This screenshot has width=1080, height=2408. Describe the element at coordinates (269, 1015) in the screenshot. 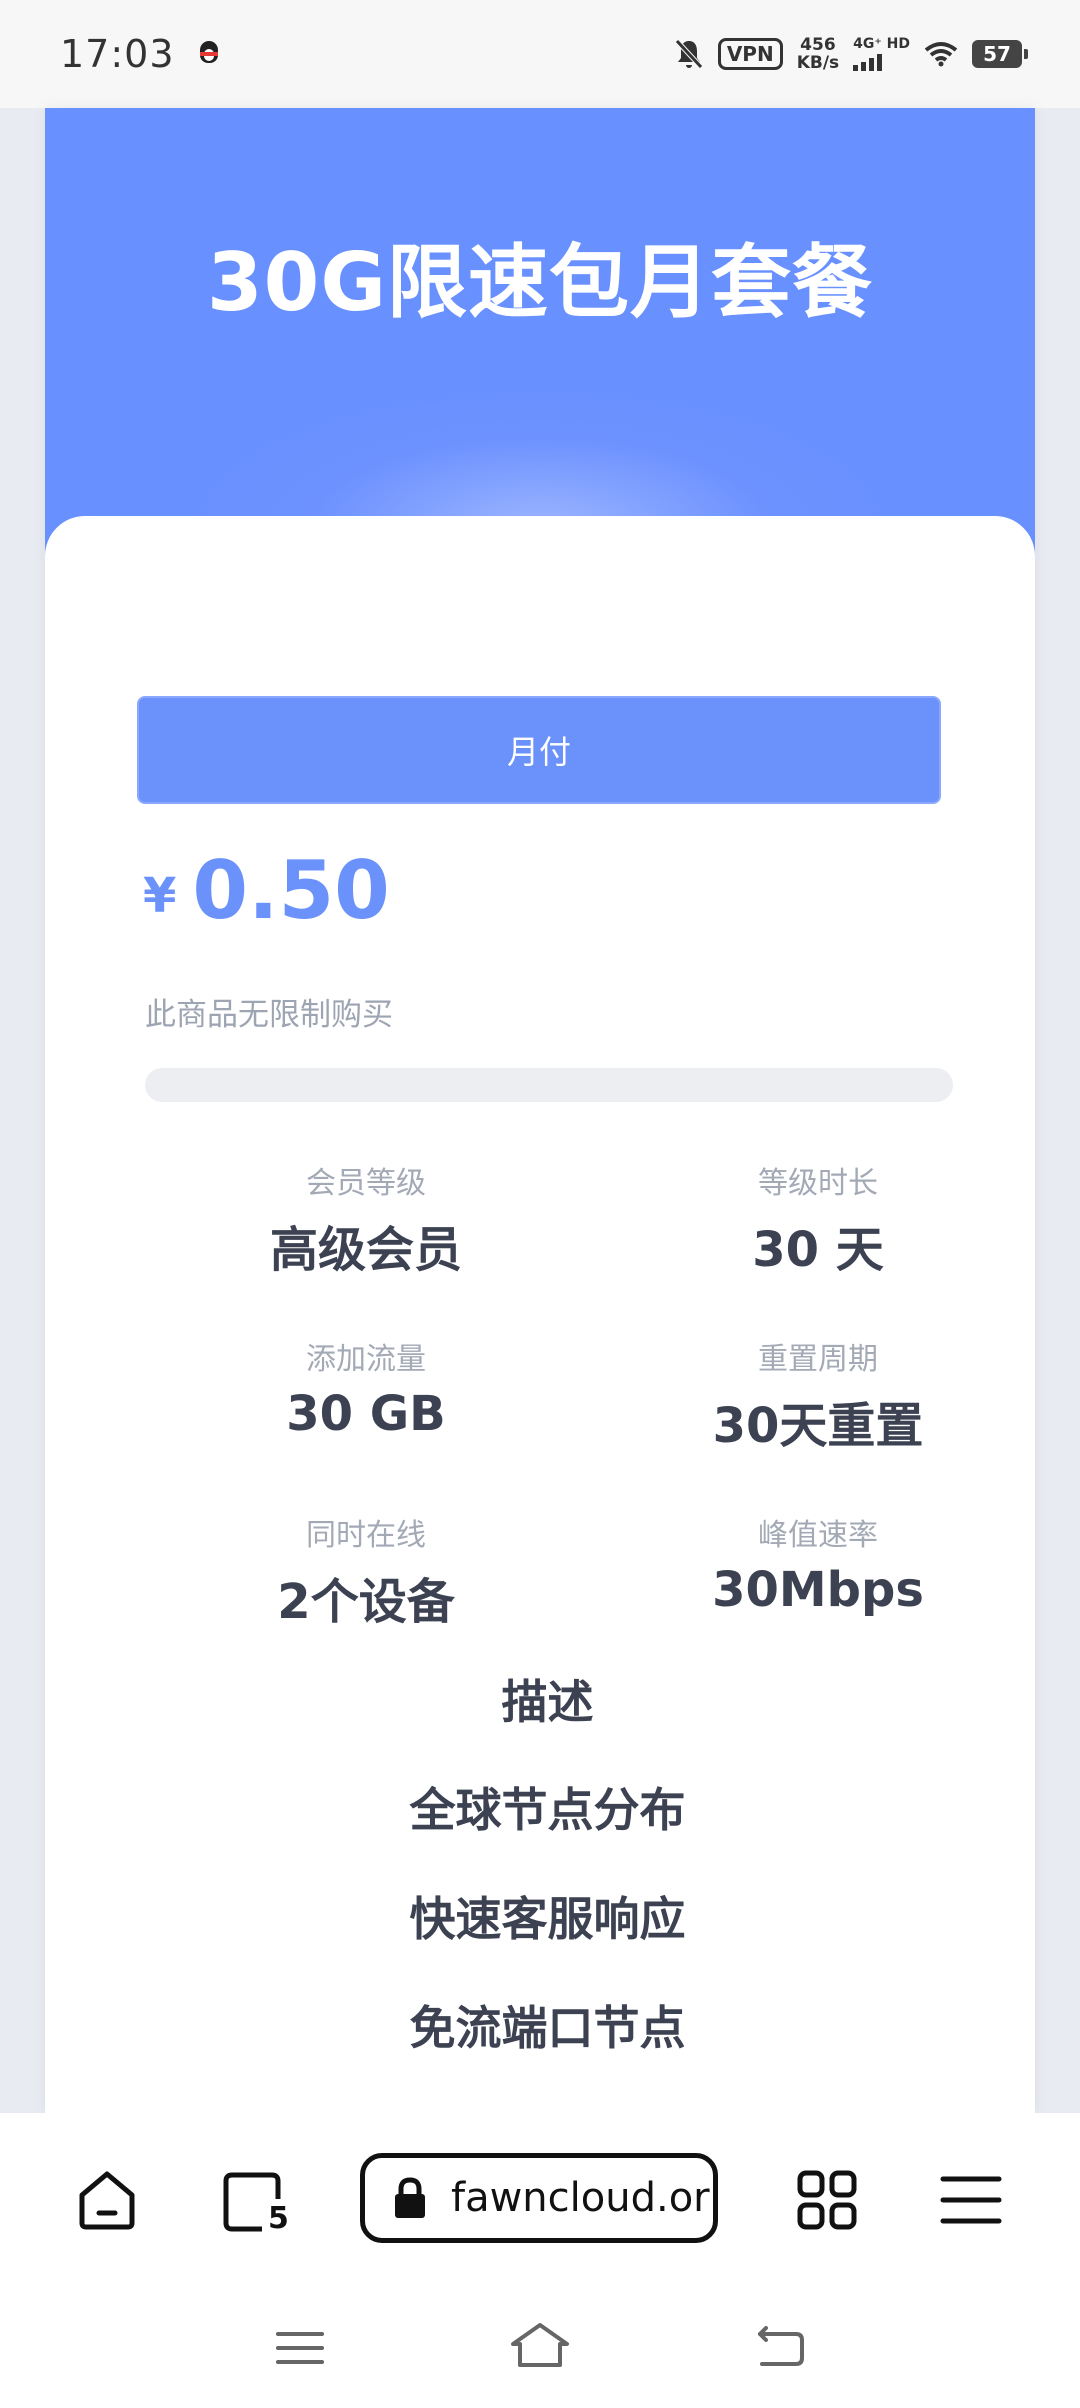

I see `purchase-limit-text: 此商品无限制购买` at that location.